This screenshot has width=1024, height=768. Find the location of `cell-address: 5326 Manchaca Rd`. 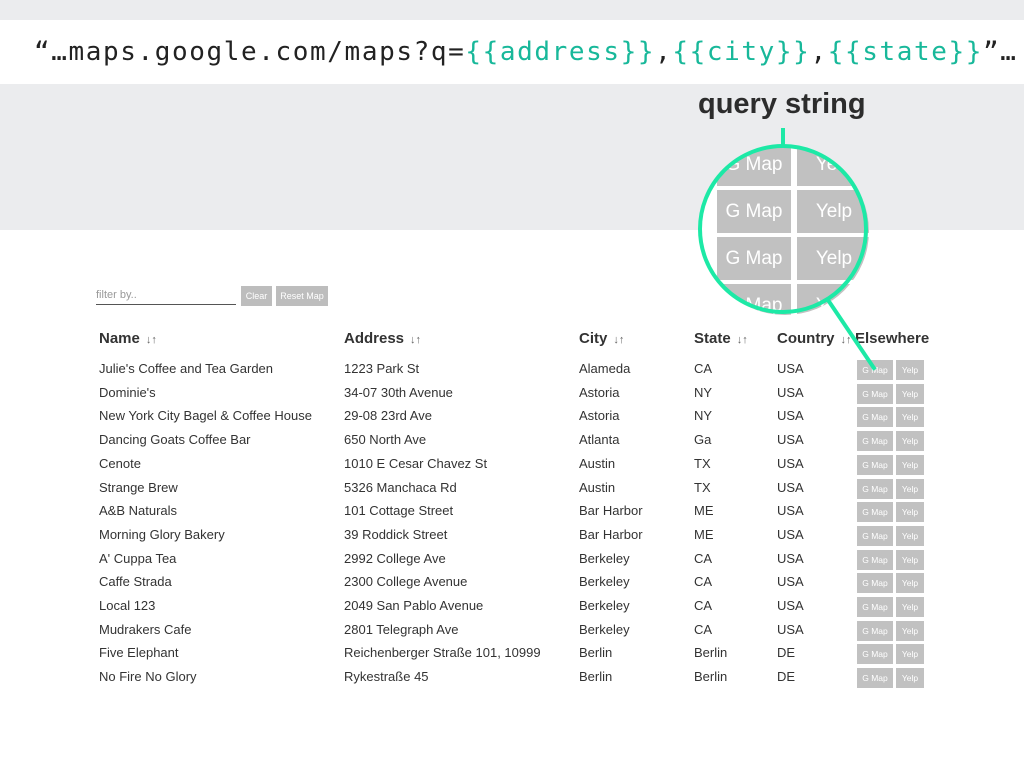

cell-address: 5326 Manchaca Rd is located at coordinates (400, 487).